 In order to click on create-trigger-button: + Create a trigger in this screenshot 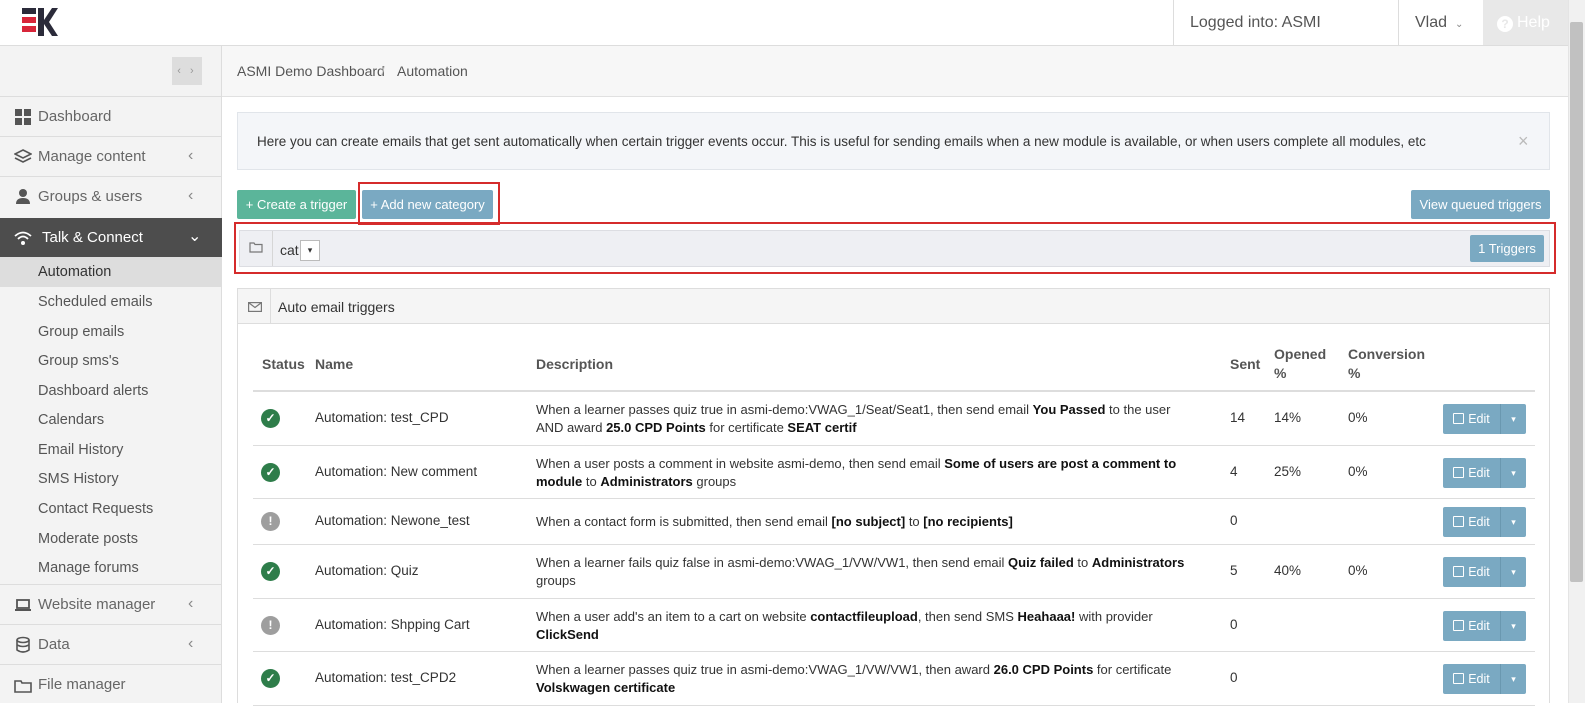, I will do `click(296, 204)`.